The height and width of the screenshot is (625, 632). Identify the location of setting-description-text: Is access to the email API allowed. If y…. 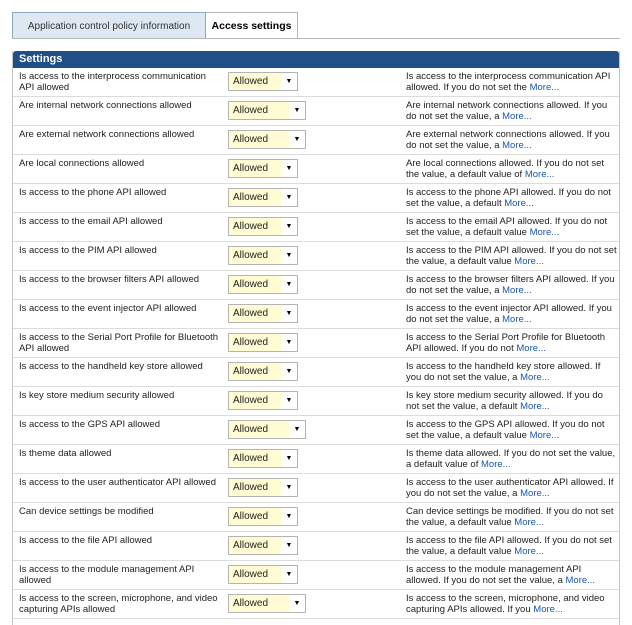
(507, 227).